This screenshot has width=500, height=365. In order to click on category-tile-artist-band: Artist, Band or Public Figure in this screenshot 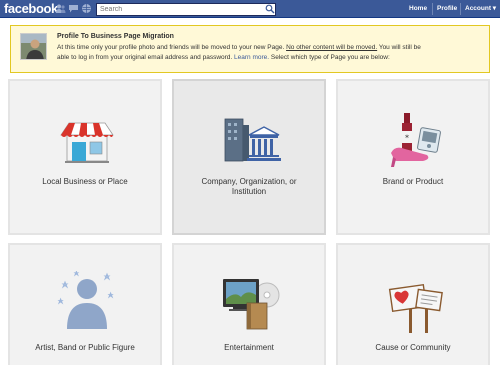, I will do `click(85, 304)`.